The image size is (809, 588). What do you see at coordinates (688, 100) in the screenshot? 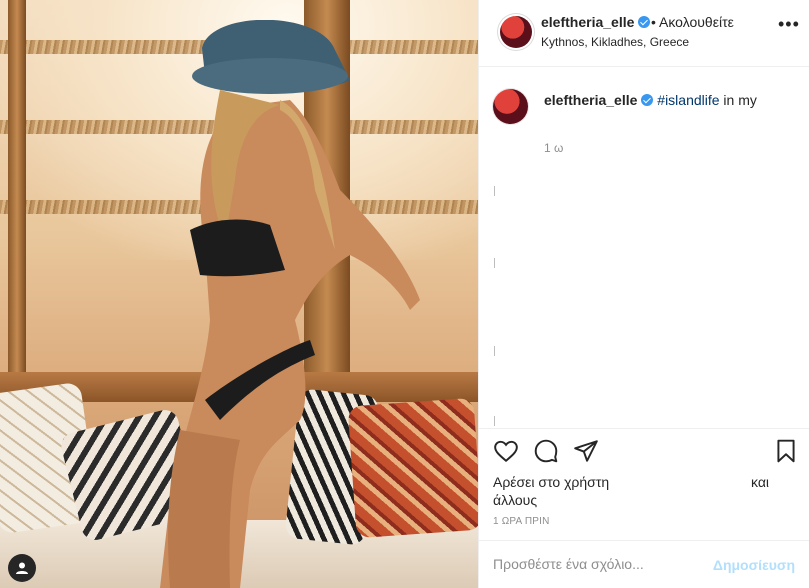
I see `caption-hashtag: #islandlife` at bounding box center [688, 100].